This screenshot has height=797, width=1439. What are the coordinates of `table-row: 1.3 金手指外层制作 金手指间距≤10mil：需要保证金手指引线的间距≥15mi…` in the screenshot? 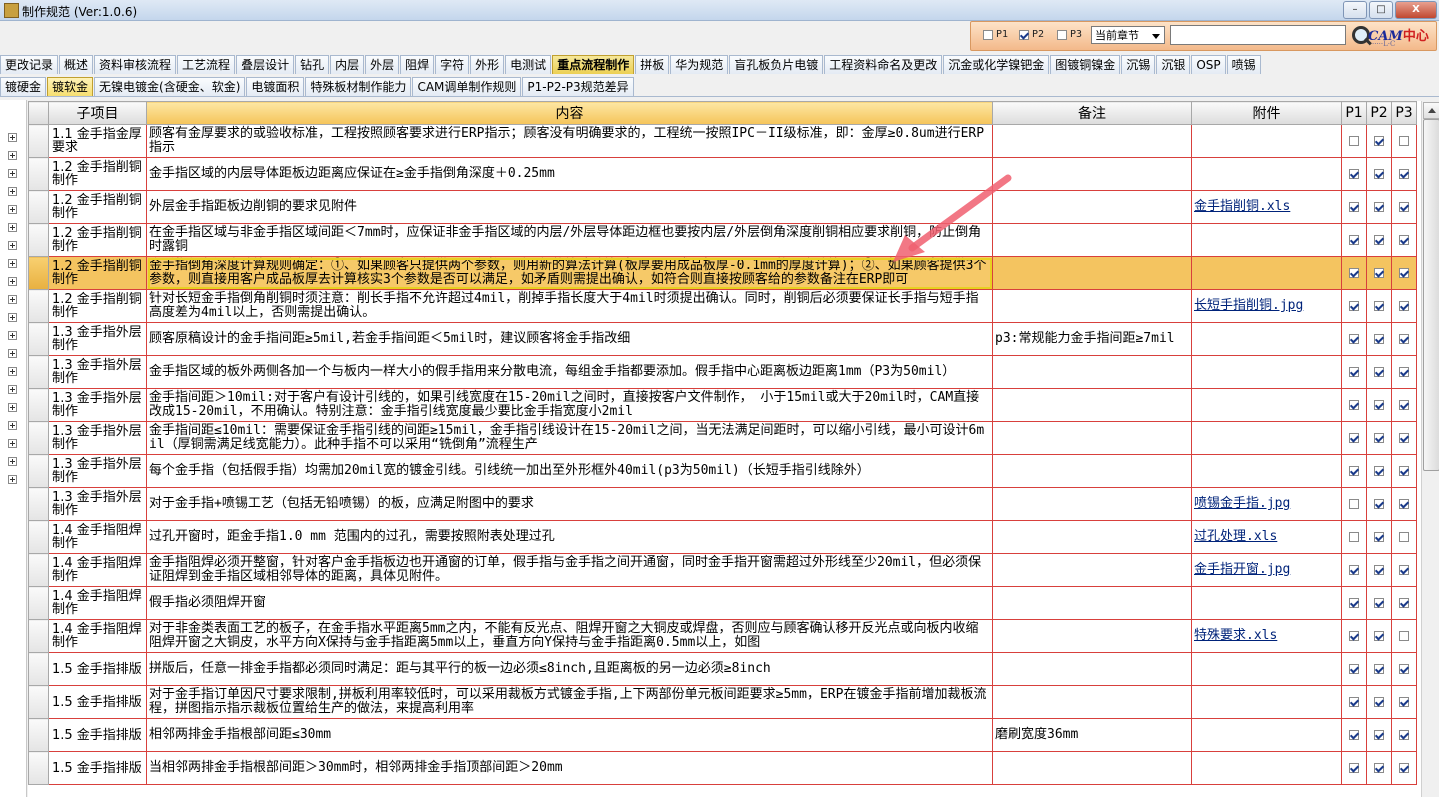 It's located at (722, 438).